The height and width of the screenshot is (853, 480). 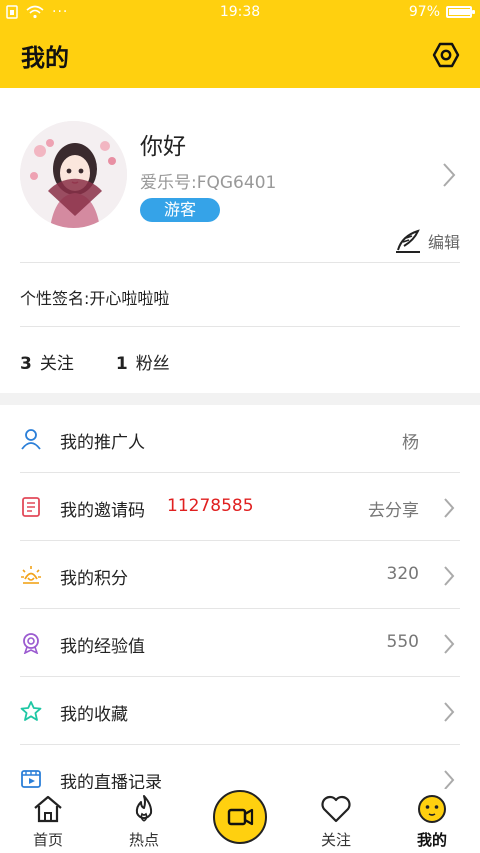 What do you see at coordinates (31, 439) in the screenshot?
I see `person-icon` at bounding box center [31, 439].